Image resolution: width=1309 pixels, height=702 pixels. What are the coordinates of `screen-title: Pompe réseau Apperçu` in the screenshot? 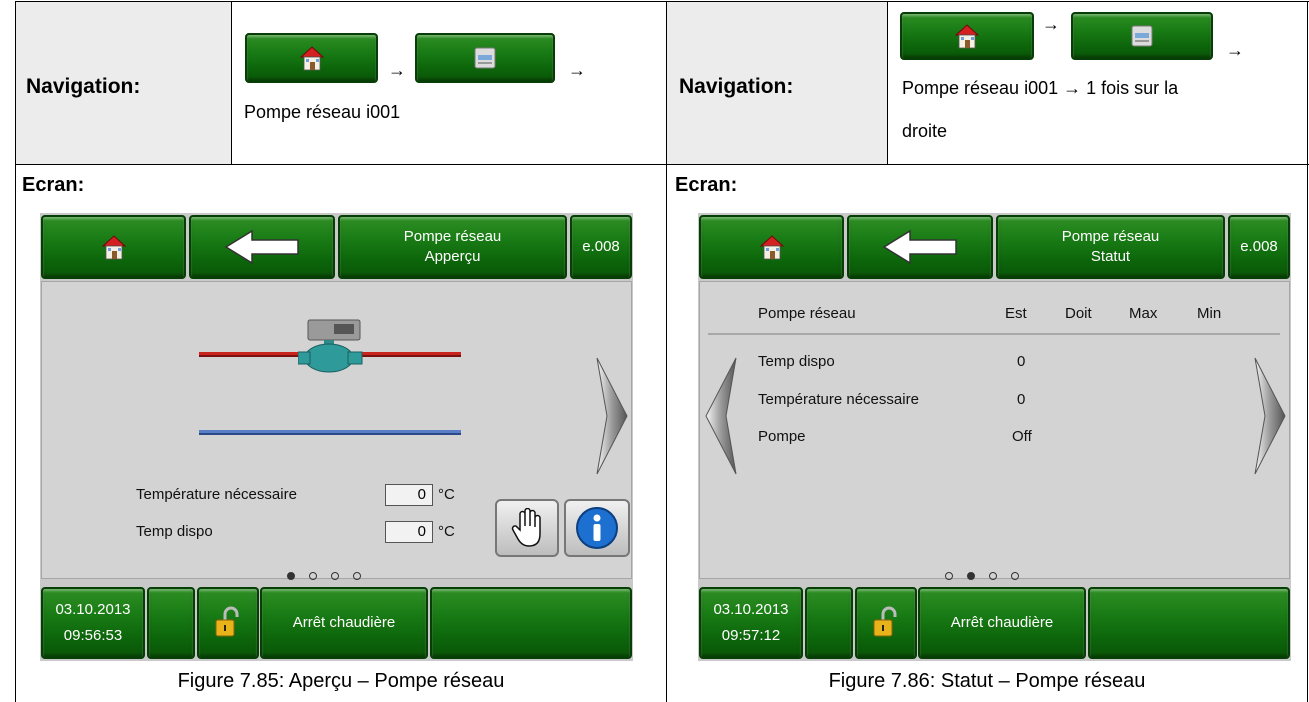 It's located at (452, 247).